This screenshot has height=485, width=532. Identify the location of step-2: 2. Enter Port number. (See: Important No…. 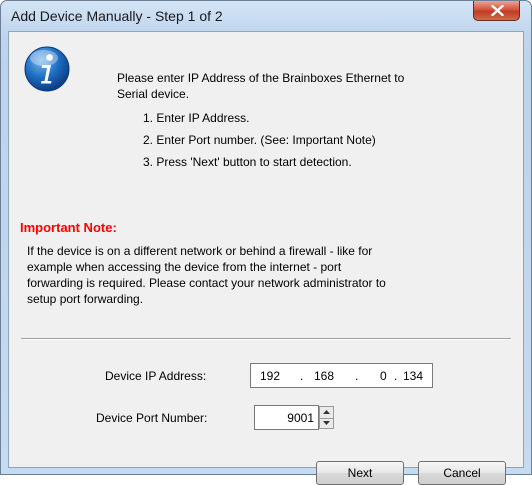
(259, 140).